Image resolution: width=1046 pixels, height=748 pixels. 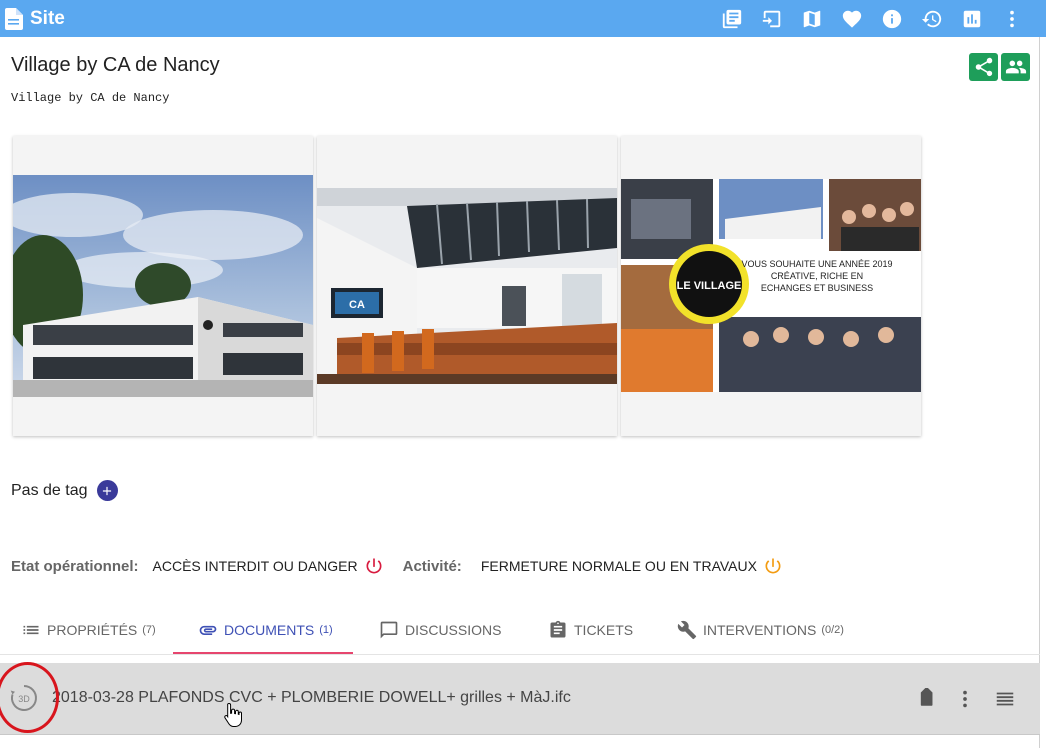 I want to click on svg-text: 3D, so click(x=24, y=699).